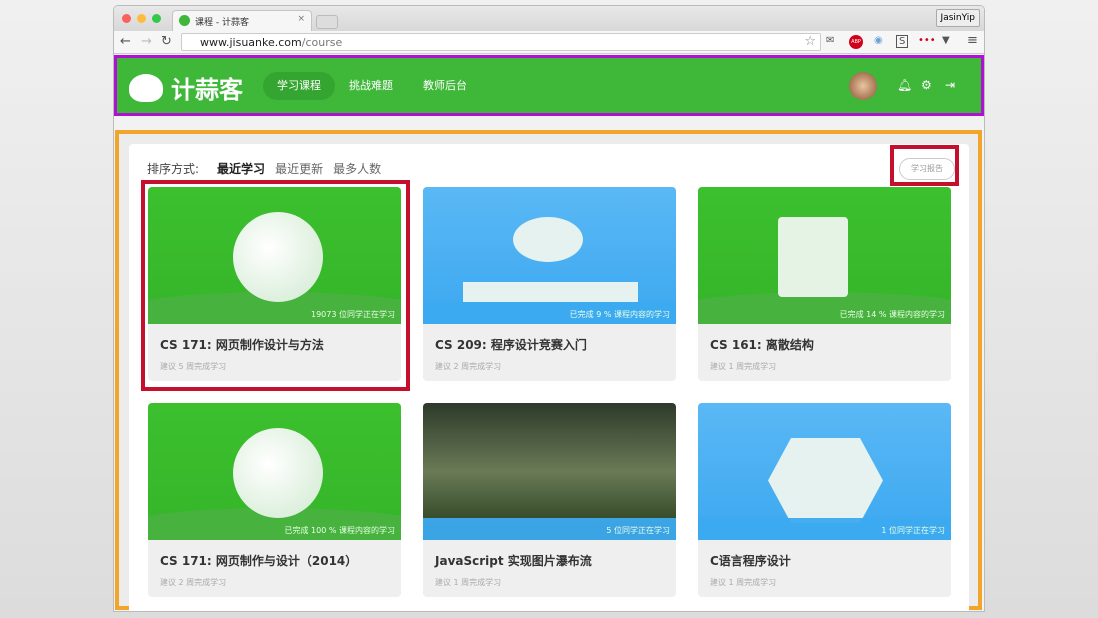  What do you see at coordinates (125, 41) in the screenshot?
I see `back-icon: ←` at bounding box center [125, 41].